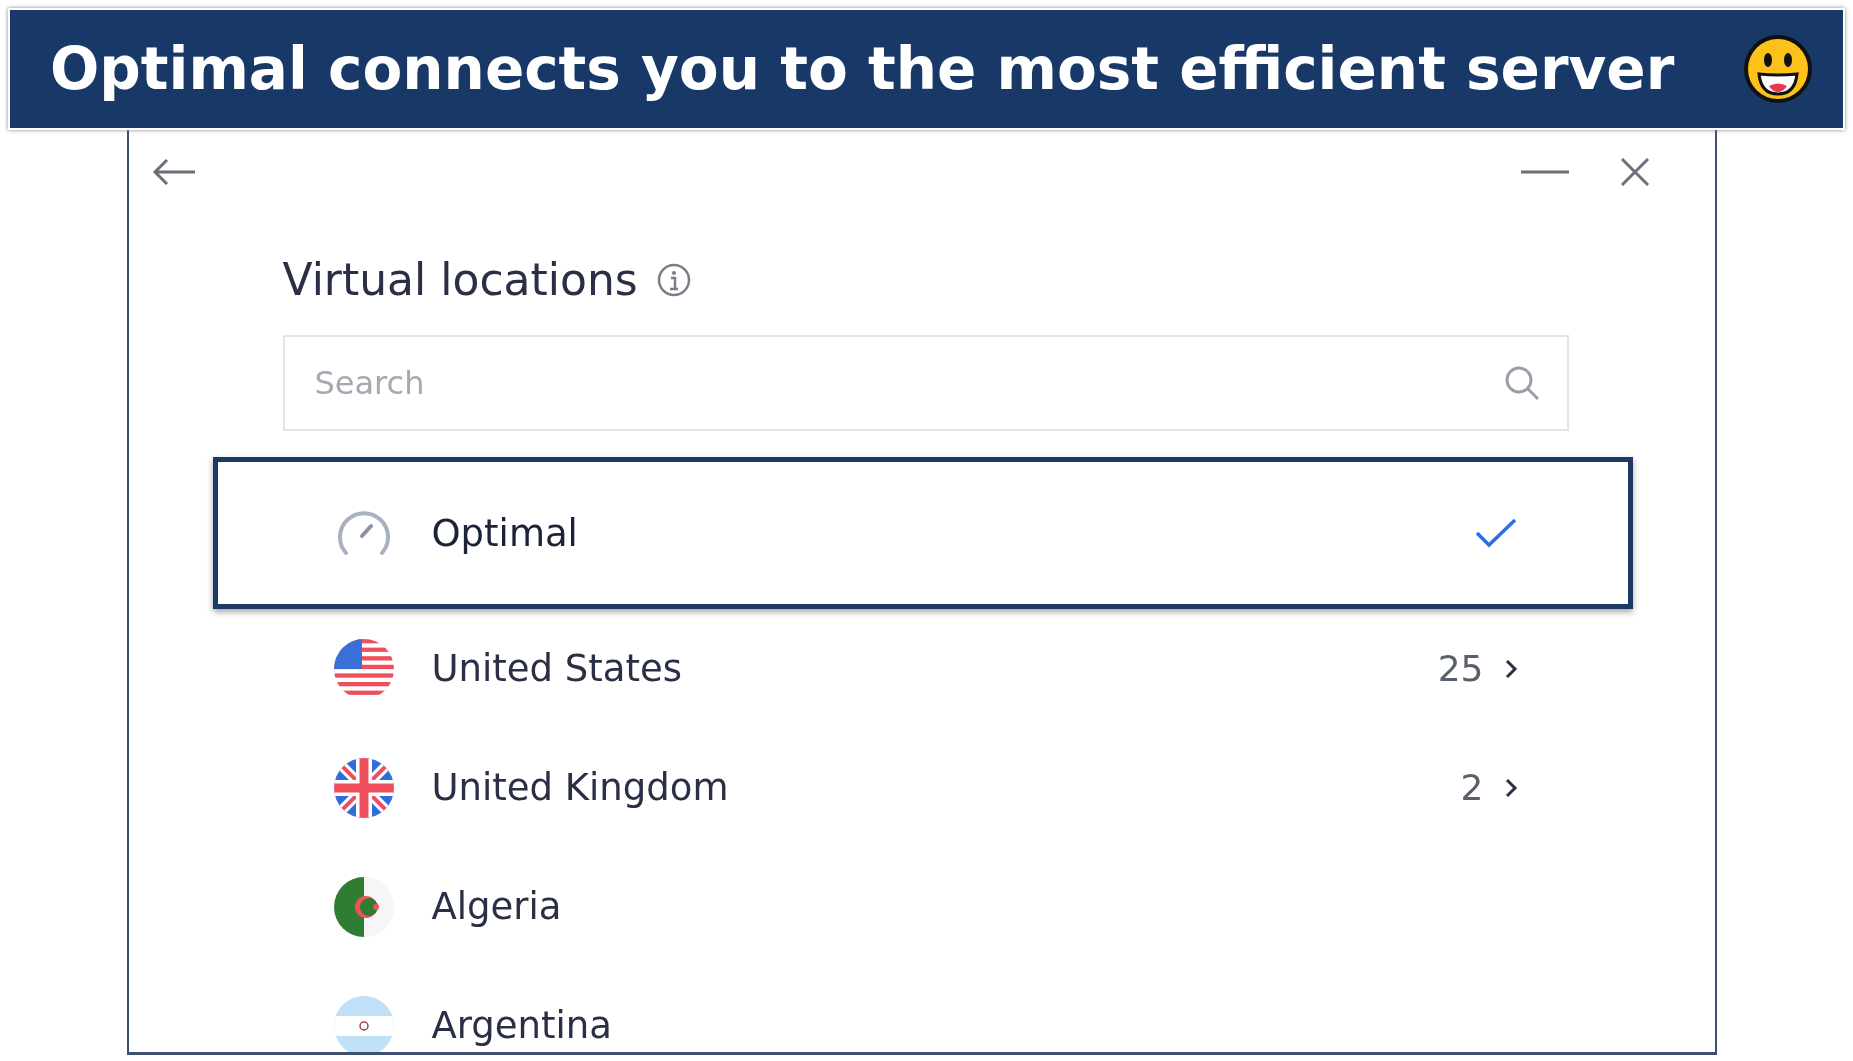 This screenshot has height=1061, width=1853. Describe the element at coordinates (1460, 668) in the screenshot. I see `server-count: 25` at that location.